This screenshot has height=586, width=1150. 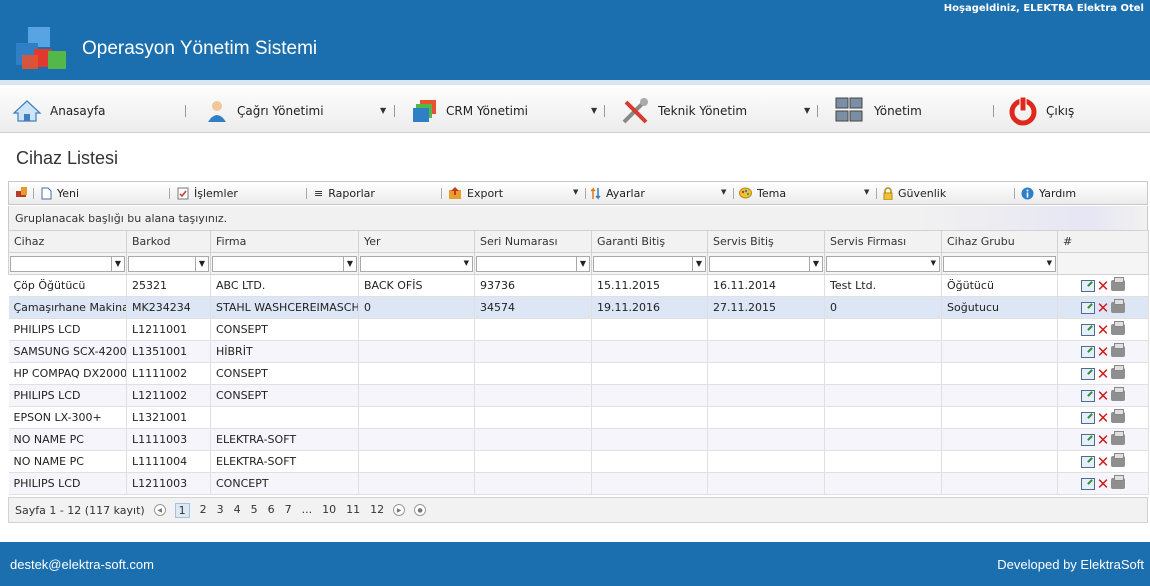 I want to click on group-by-panel: Gruplanacak başlığı bu alana taşıyınız., so click(x=578, y=218).